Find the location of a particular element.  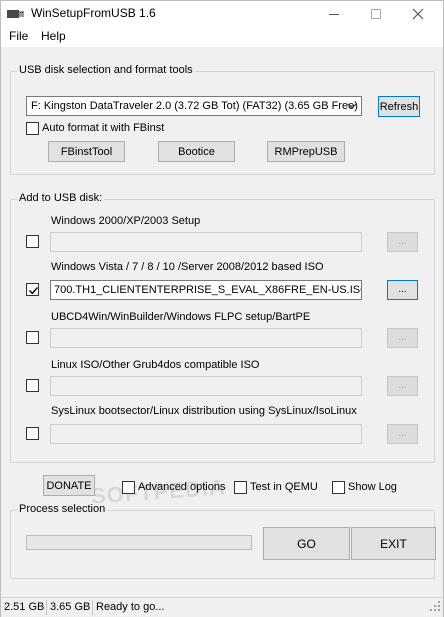

refresh-button: Refresh is located at coordinates (399, 106).